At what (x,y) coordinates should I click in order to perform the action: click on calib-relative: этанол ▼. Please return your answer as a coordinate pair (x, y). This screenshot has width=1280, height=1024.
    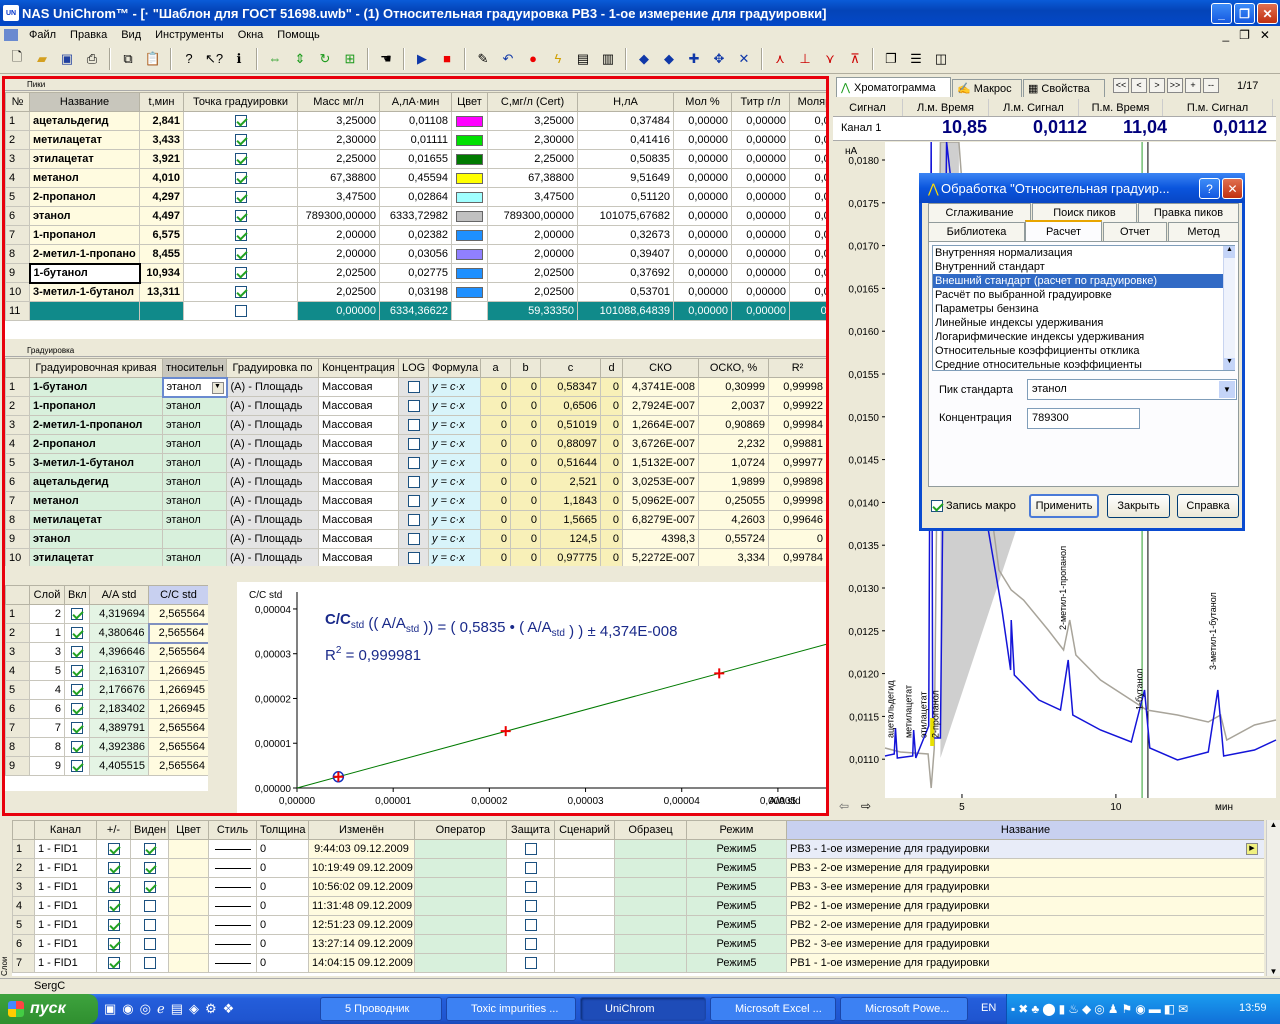
    Looking at the image, I should click on (194, 387).